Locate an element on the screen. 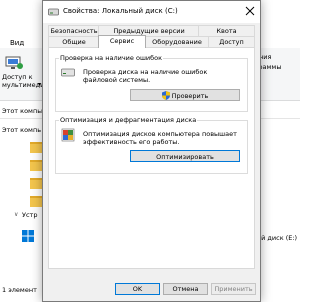 Image resolution: width=320 pixels, height=302 pixels. optimize-group is located at coordinates (151, 147).